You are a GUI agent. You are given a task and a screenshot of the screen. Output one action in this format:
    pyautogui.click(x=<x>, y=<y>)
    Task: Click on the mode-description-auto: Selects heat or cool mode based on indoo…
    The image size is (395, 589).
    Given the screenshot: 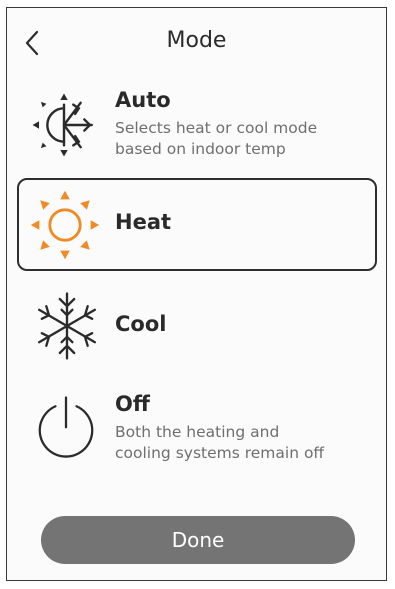 What is the action you would take?
    pyautogui.click(x=216, y=138)
    